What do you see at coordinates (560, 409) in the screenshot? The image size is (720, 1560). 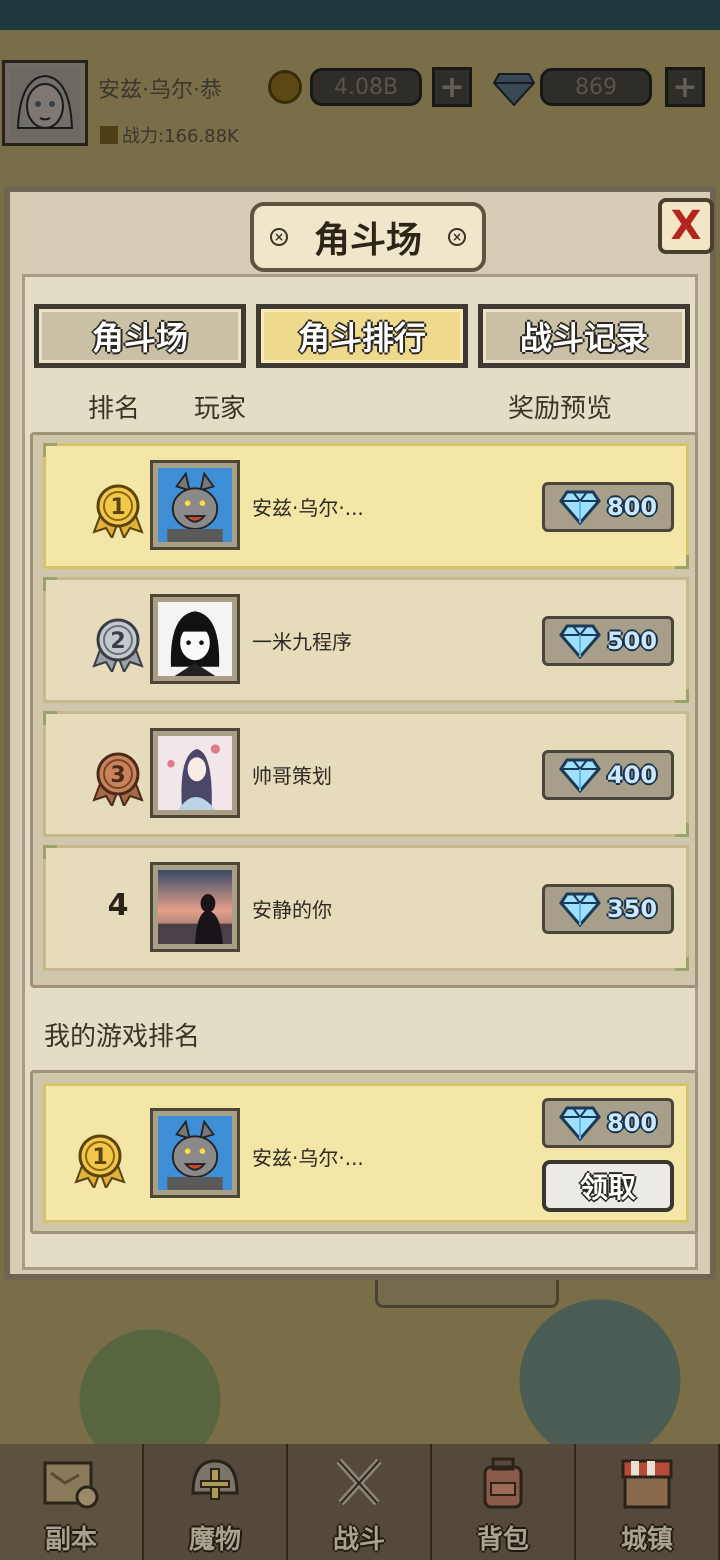 I see `column-header-reward: 奖励预览` at bounding box center [560, 409].